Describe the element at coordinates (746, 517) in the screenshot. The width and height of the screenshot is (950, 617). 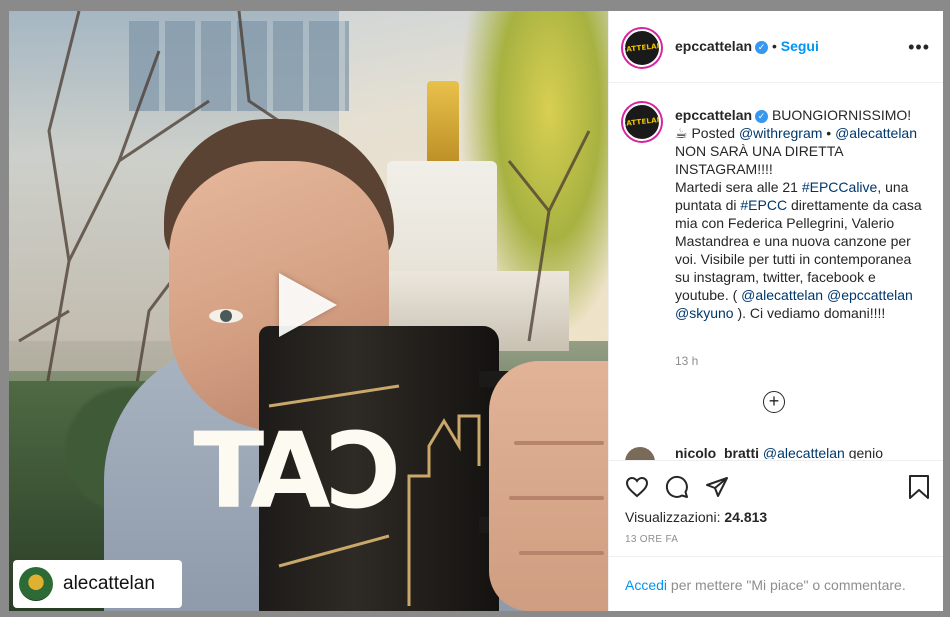
I see `views-number: 24.813` at that location.